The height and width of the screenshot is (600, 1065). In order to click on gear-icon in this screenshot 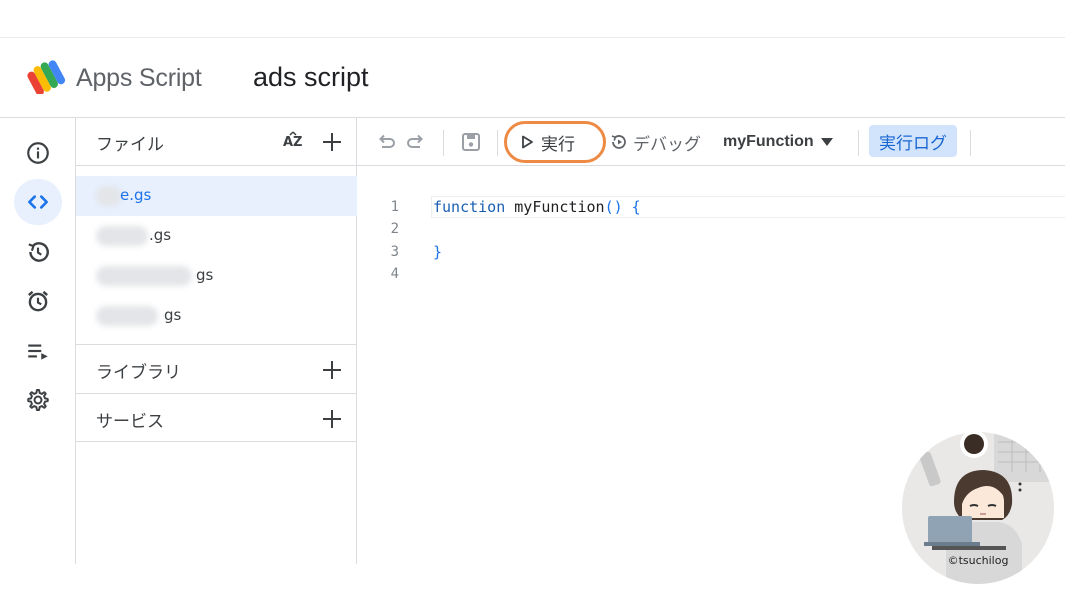, I will do `click(38, 400)`.